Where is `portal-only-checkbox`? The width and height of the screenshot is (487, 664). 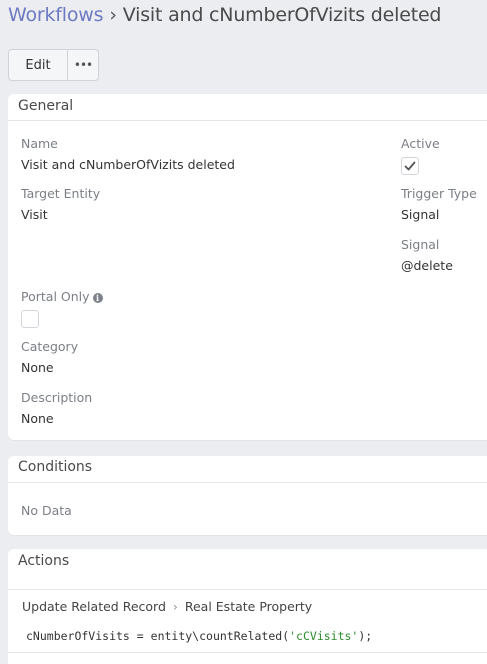 portal-only-checkbox is located at coordinates (30, 319).